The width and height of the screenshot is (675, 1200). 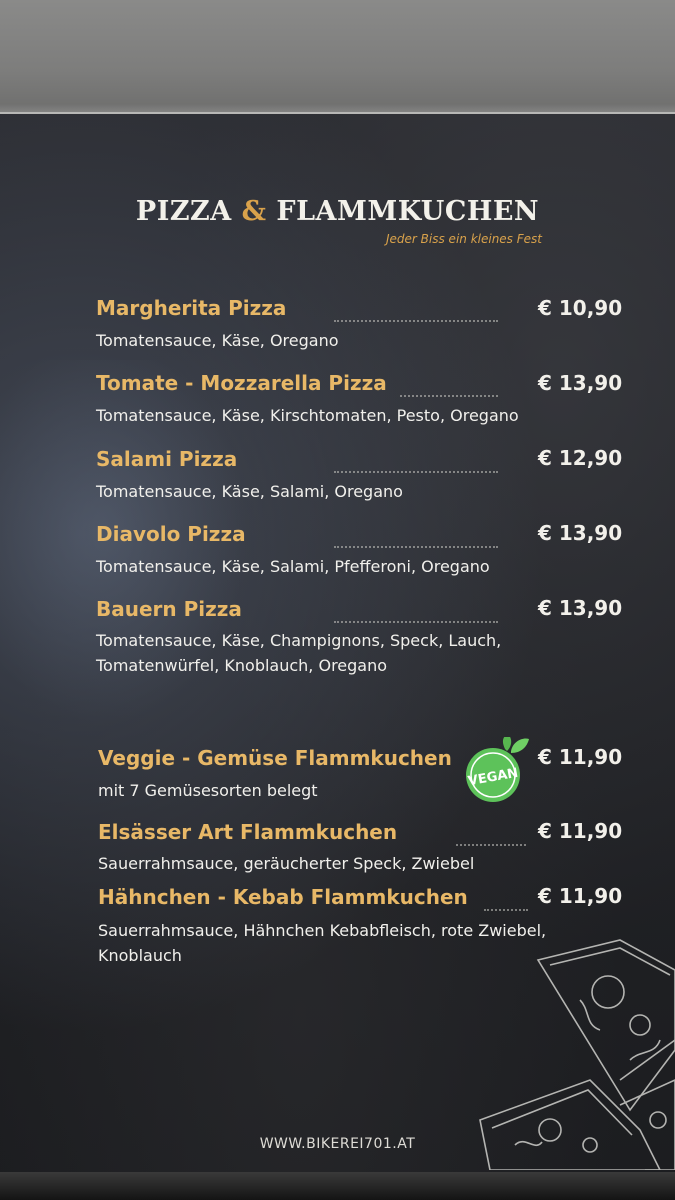 What do you see at coordinates (337, 59) in the screenshot?
I see `wall-background` at bounding box center [337, 59].